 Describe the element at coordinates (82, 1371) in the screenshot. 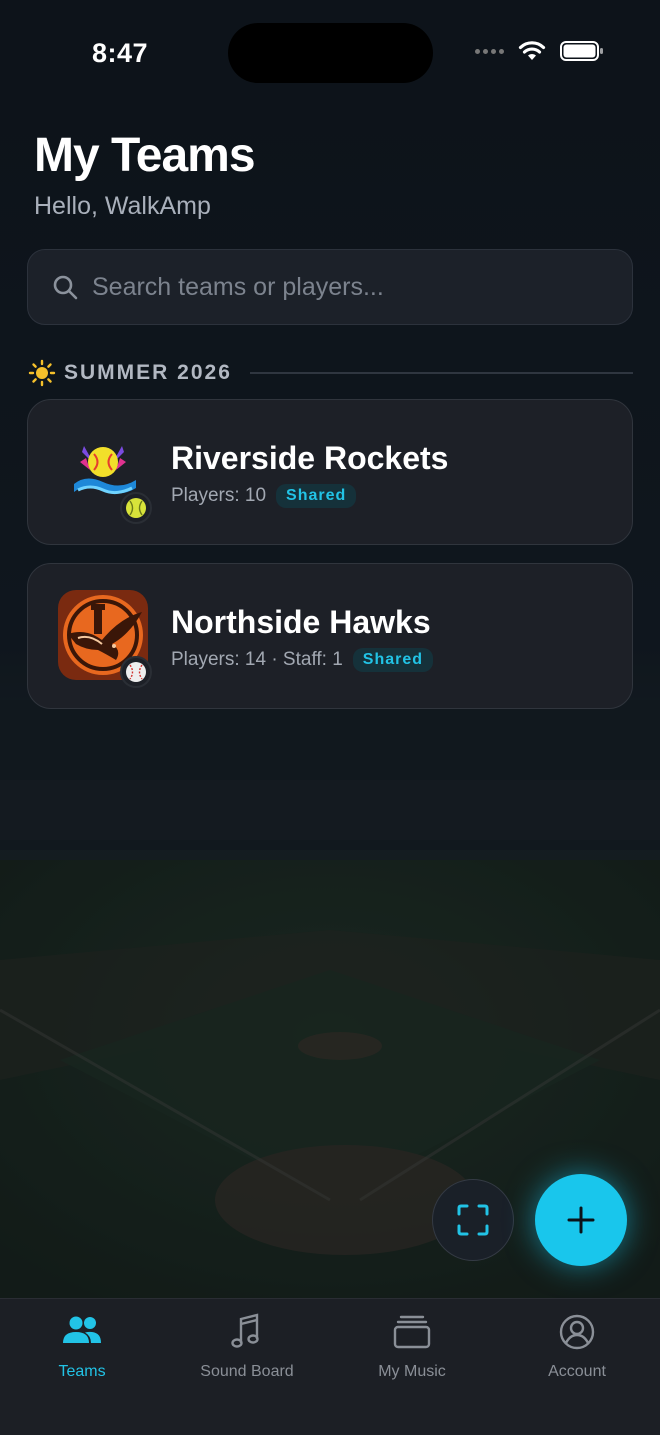

I see `tab-label: Teams` at that location.